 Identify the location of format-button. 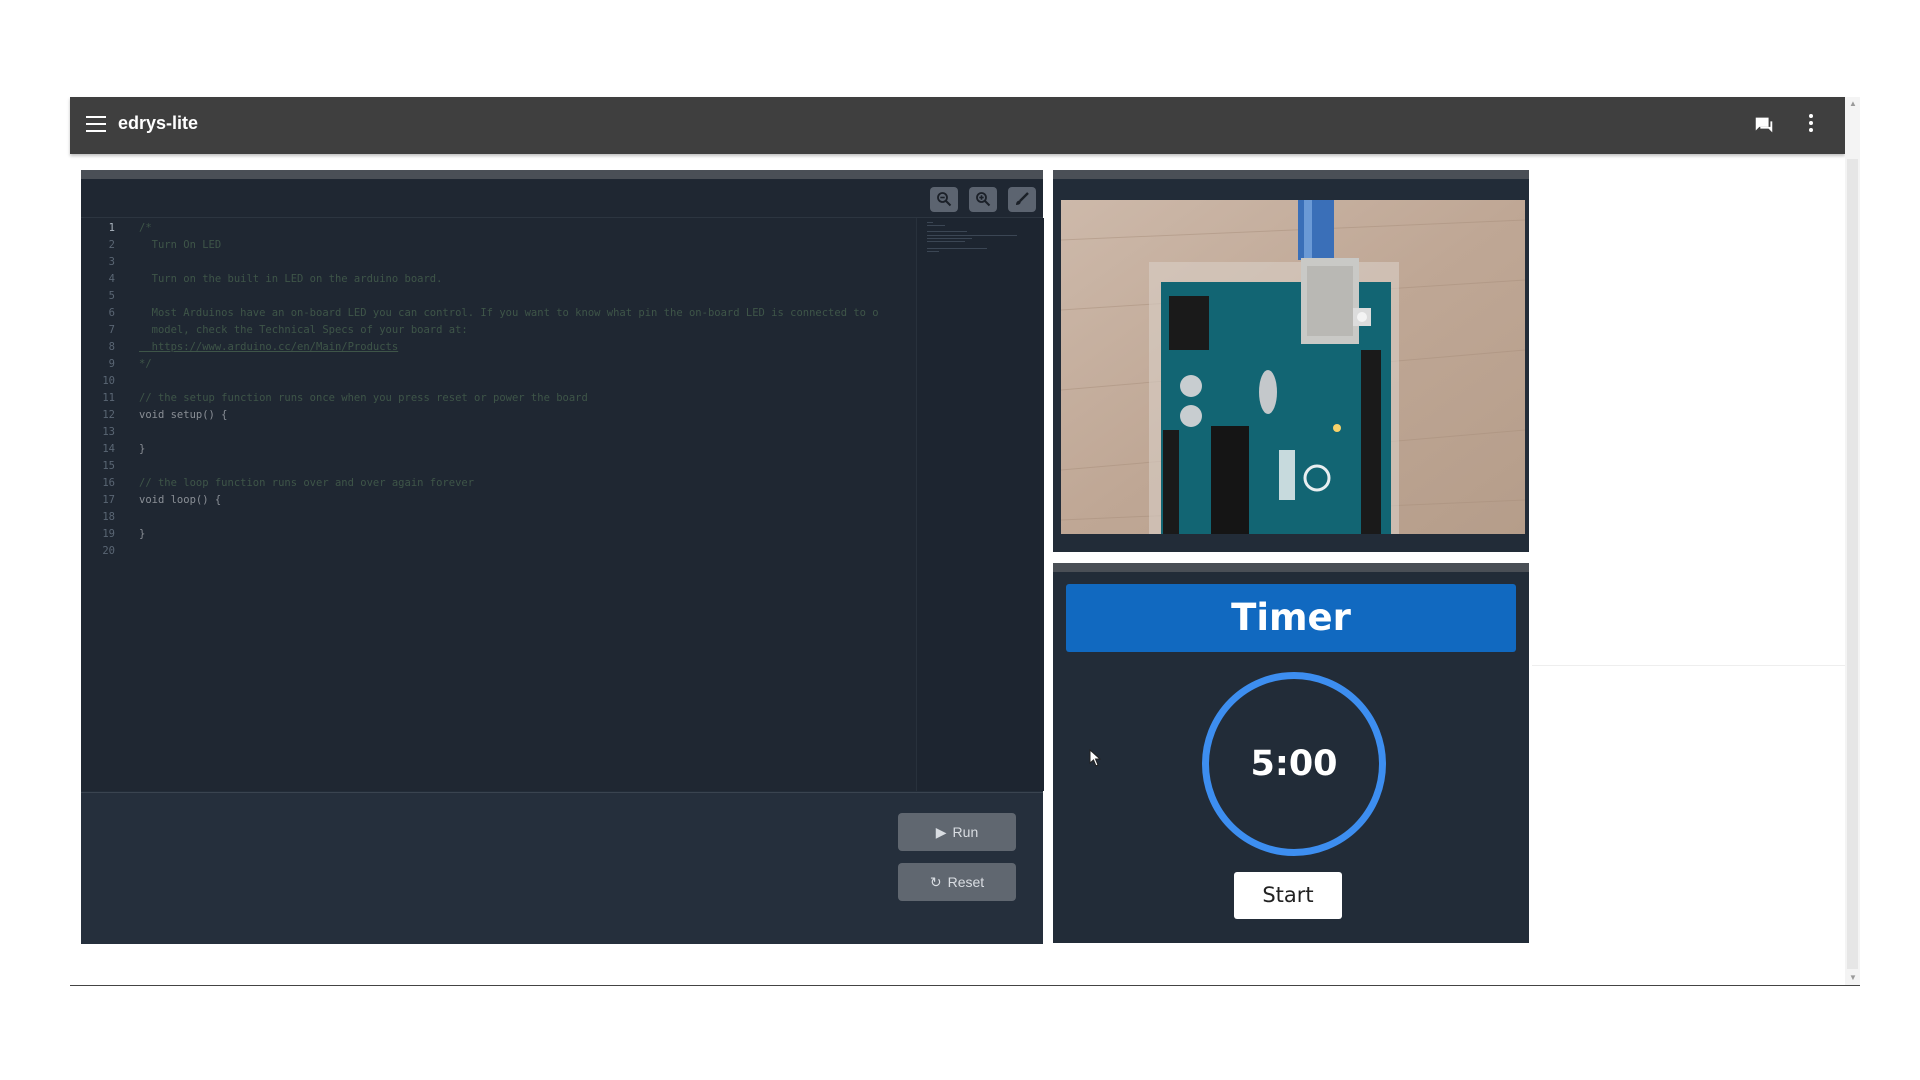
(1022, 199).